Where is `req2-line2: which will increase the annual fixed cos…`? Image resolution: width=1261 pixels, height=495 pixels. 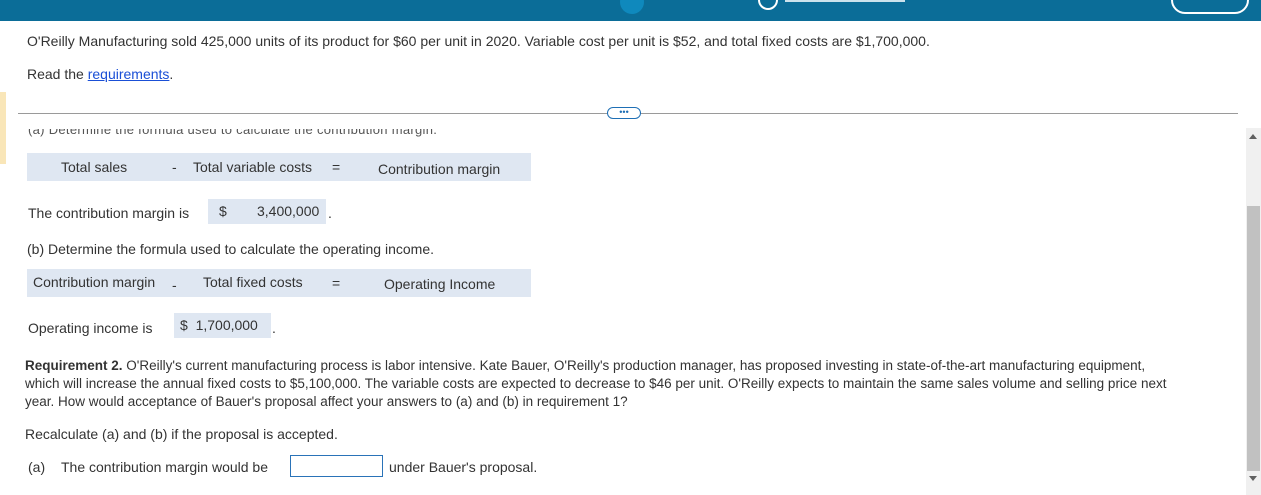 req2-line2: which will increase the annual fixed cos… is located at coordinates (596, 383).